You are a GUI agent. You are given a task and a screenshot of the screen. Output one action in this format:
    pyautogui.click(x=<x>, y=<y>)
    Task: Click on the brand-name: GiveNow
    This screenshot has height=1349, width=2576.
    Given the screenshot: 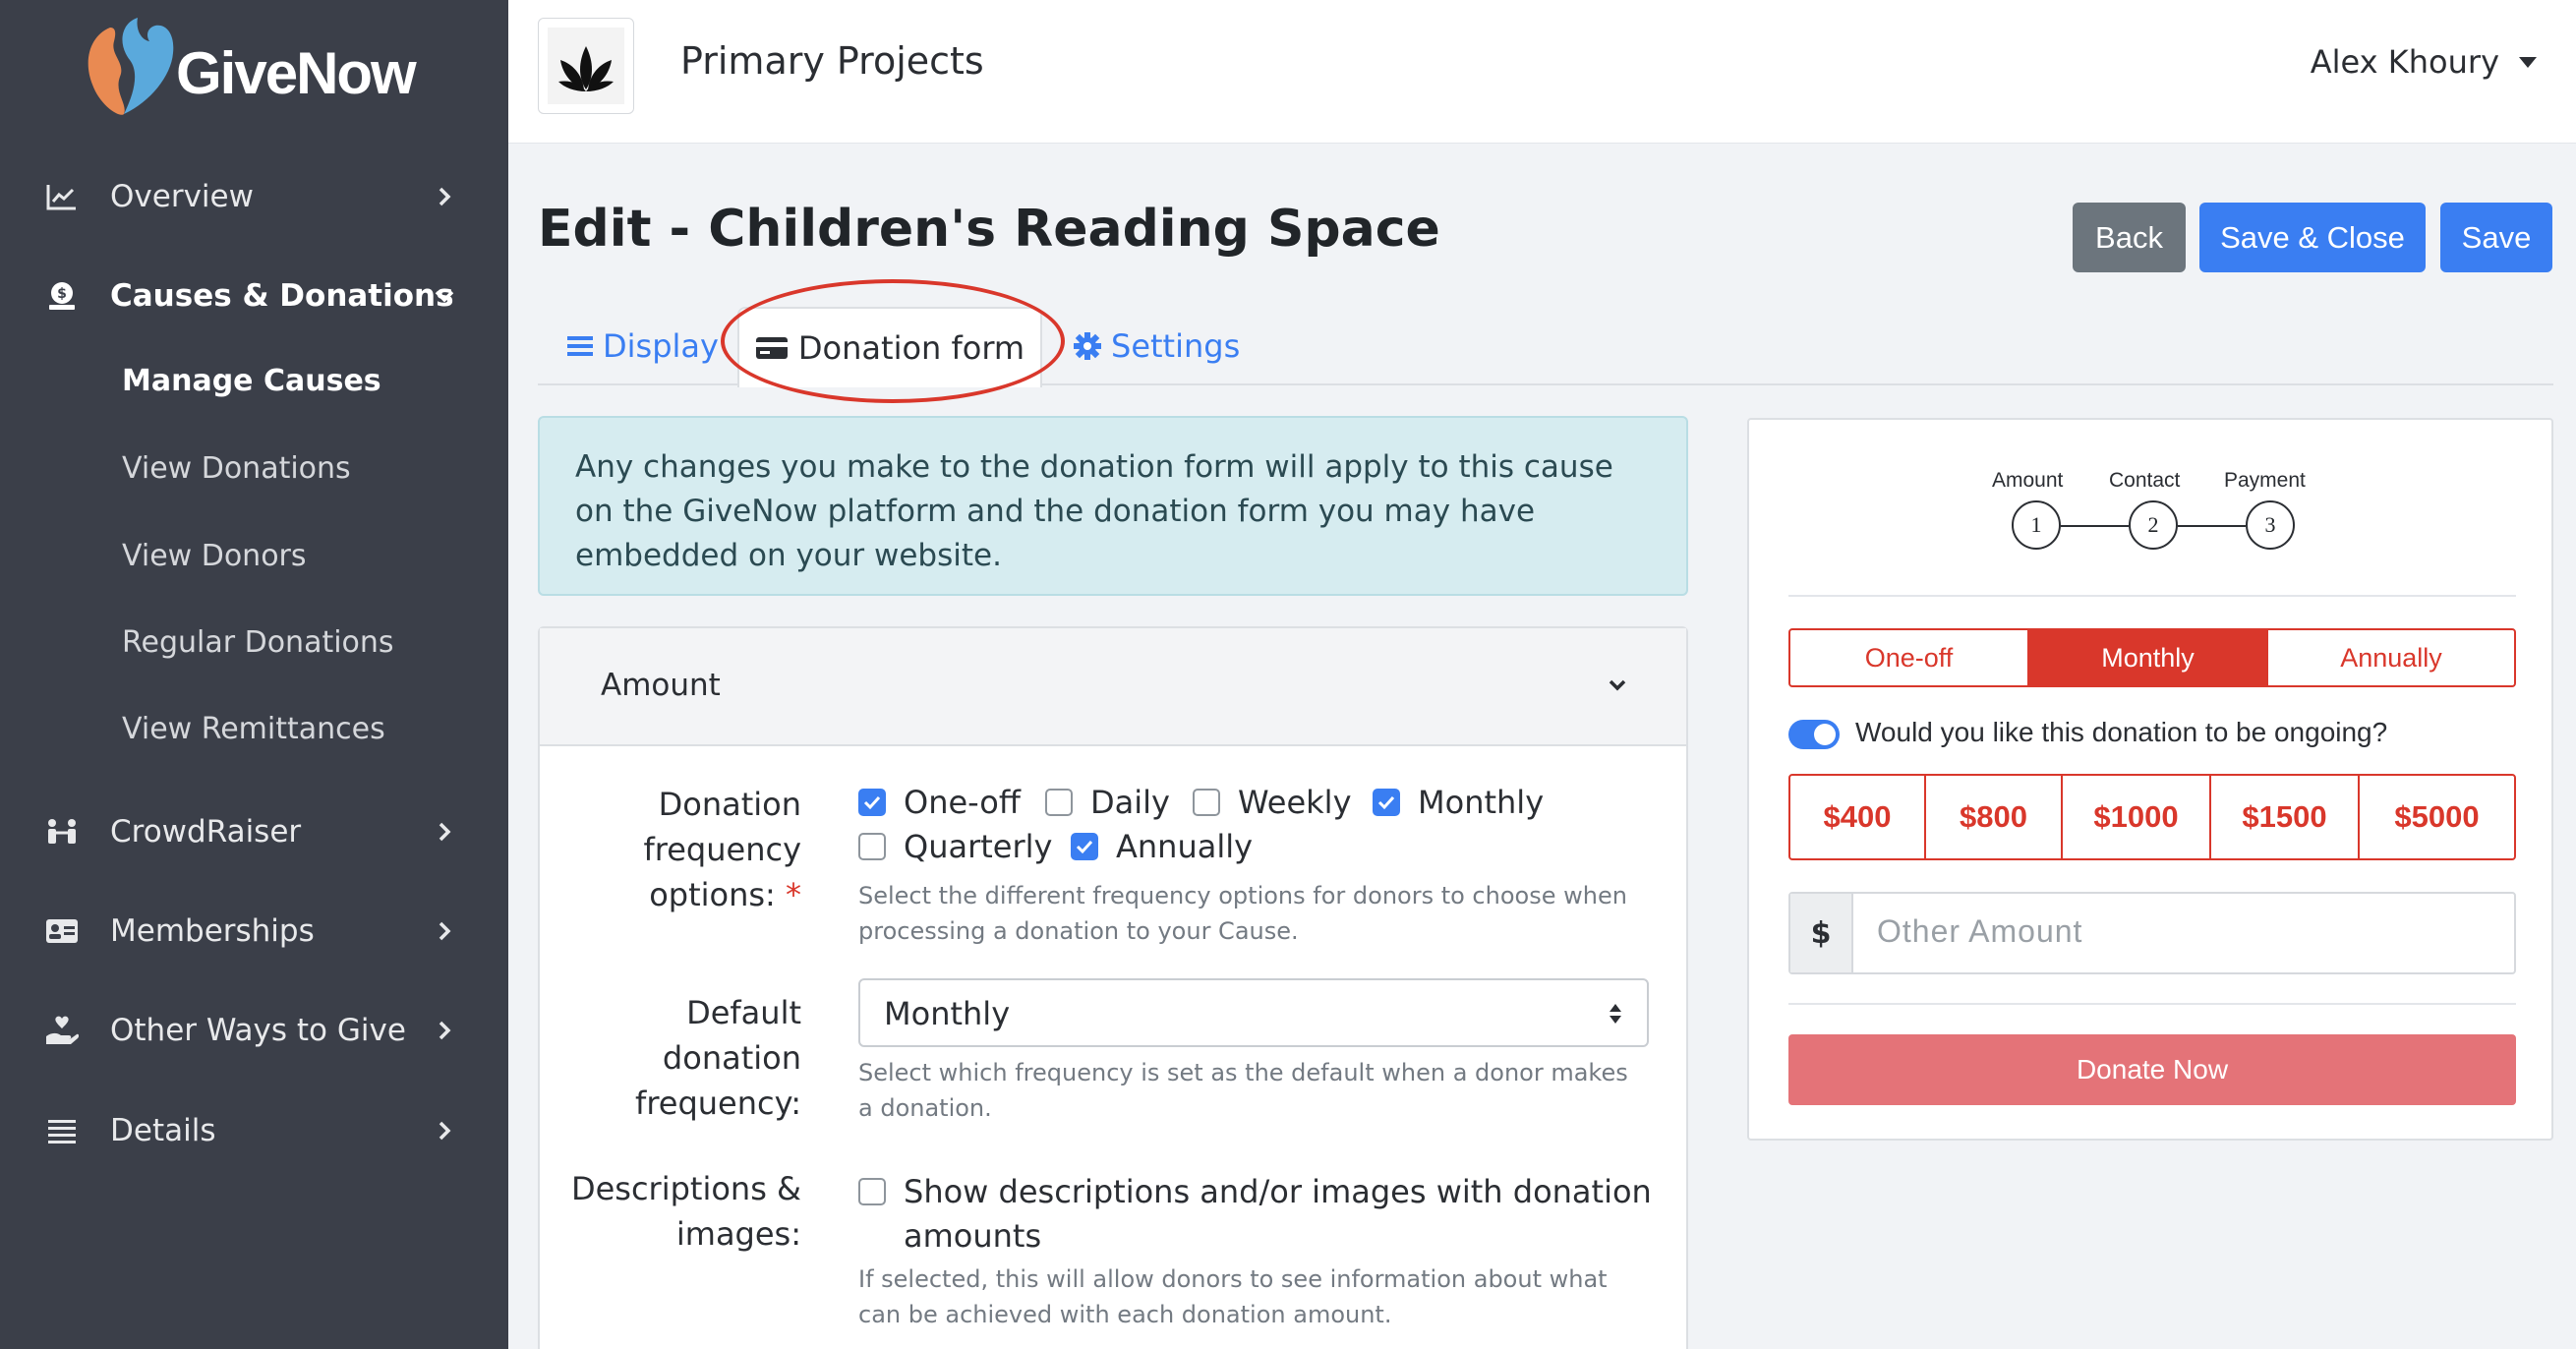 What is the action you would take?
    pyautogui.click(x=296, y=73)
    